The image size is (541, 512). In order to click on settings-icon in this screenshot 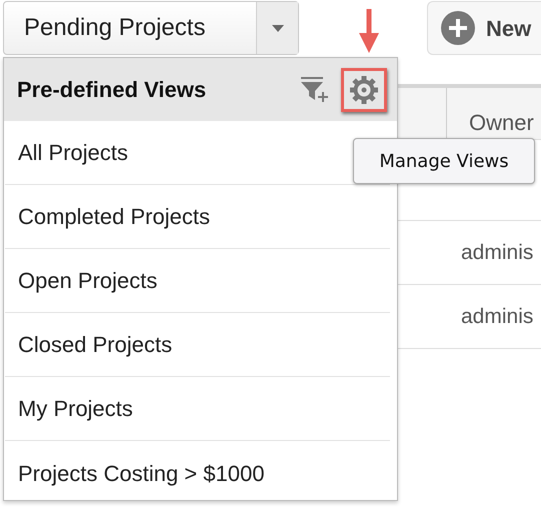, I will do `click(364, 89)`.